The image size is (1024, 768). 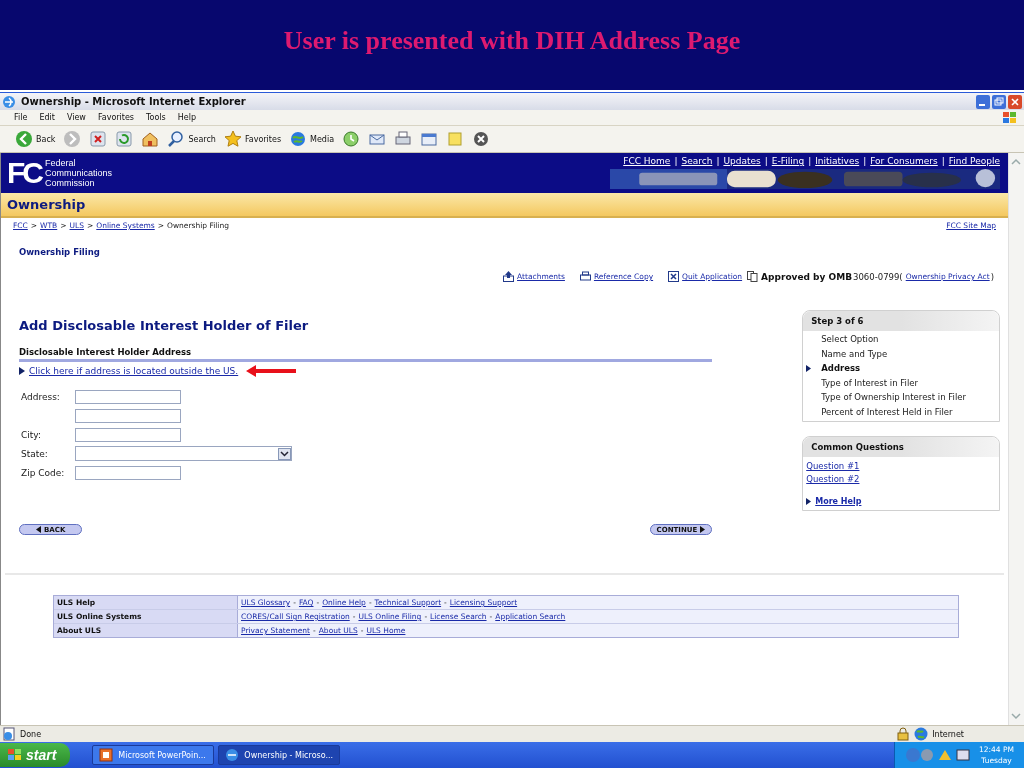 I want to click on filing-title: Ownership Filing, so click(x=59, y=251).